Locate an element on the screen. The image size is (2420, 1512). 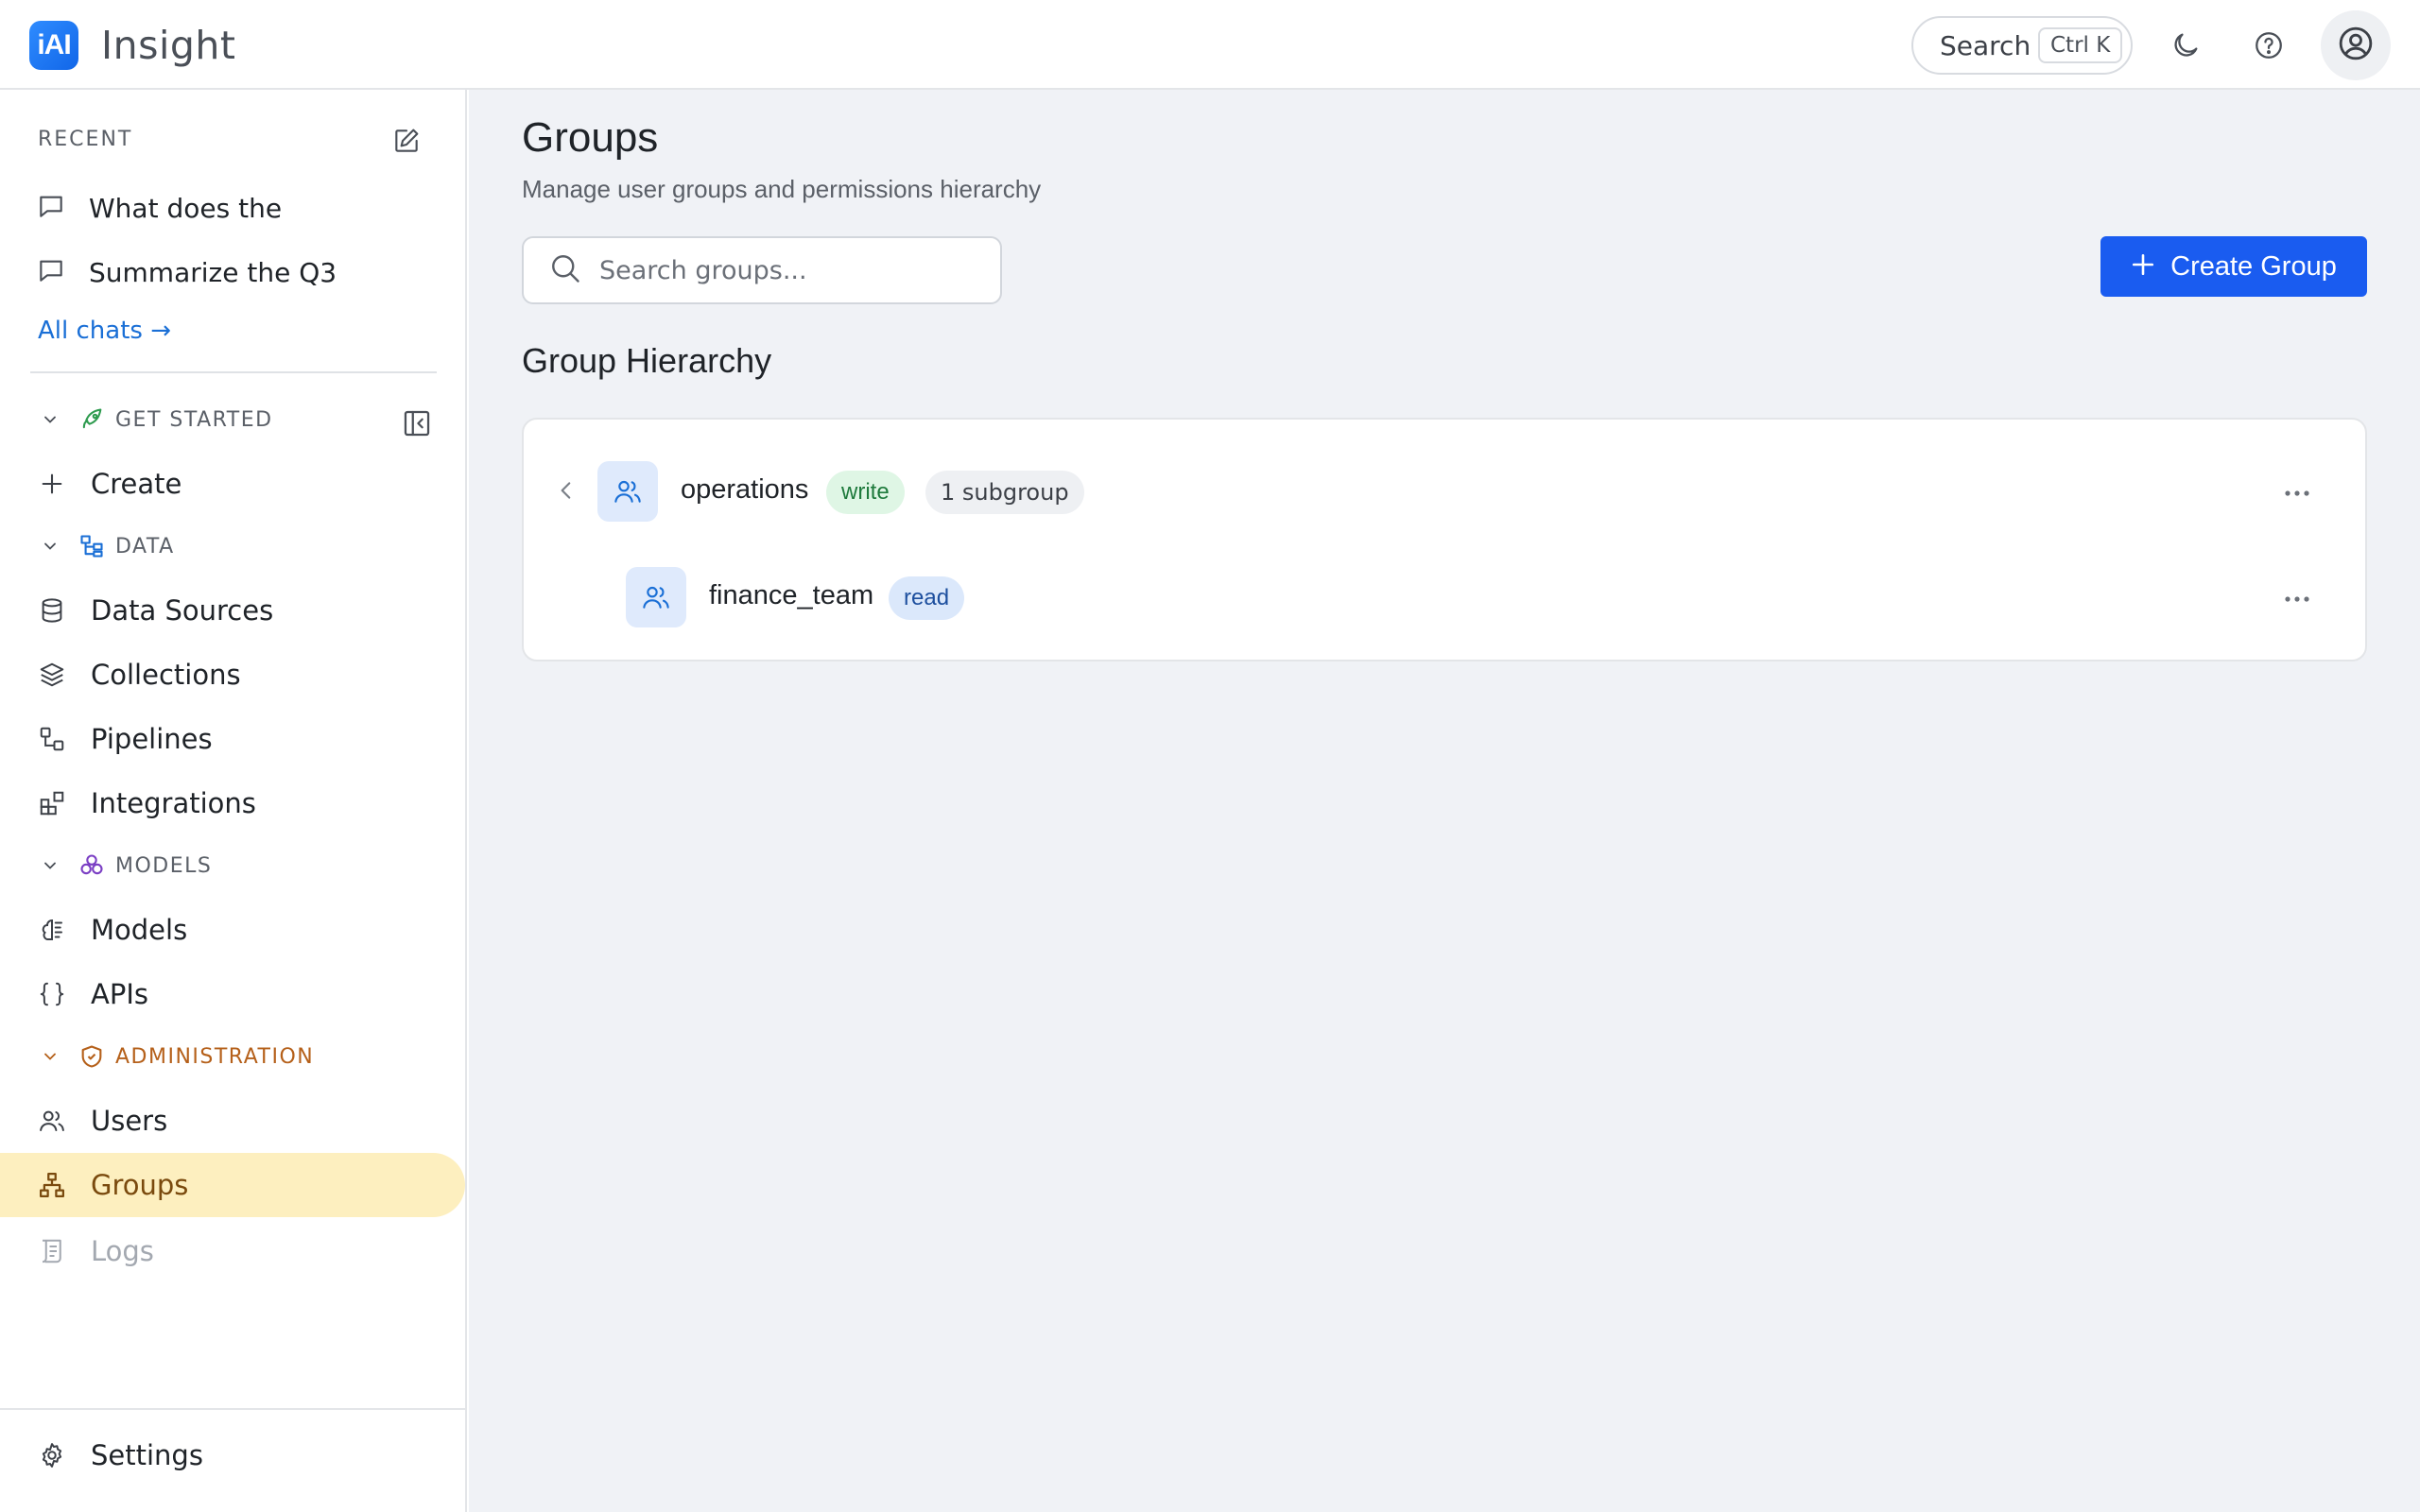
section-data: DATA is located at coordinates (107, 546).